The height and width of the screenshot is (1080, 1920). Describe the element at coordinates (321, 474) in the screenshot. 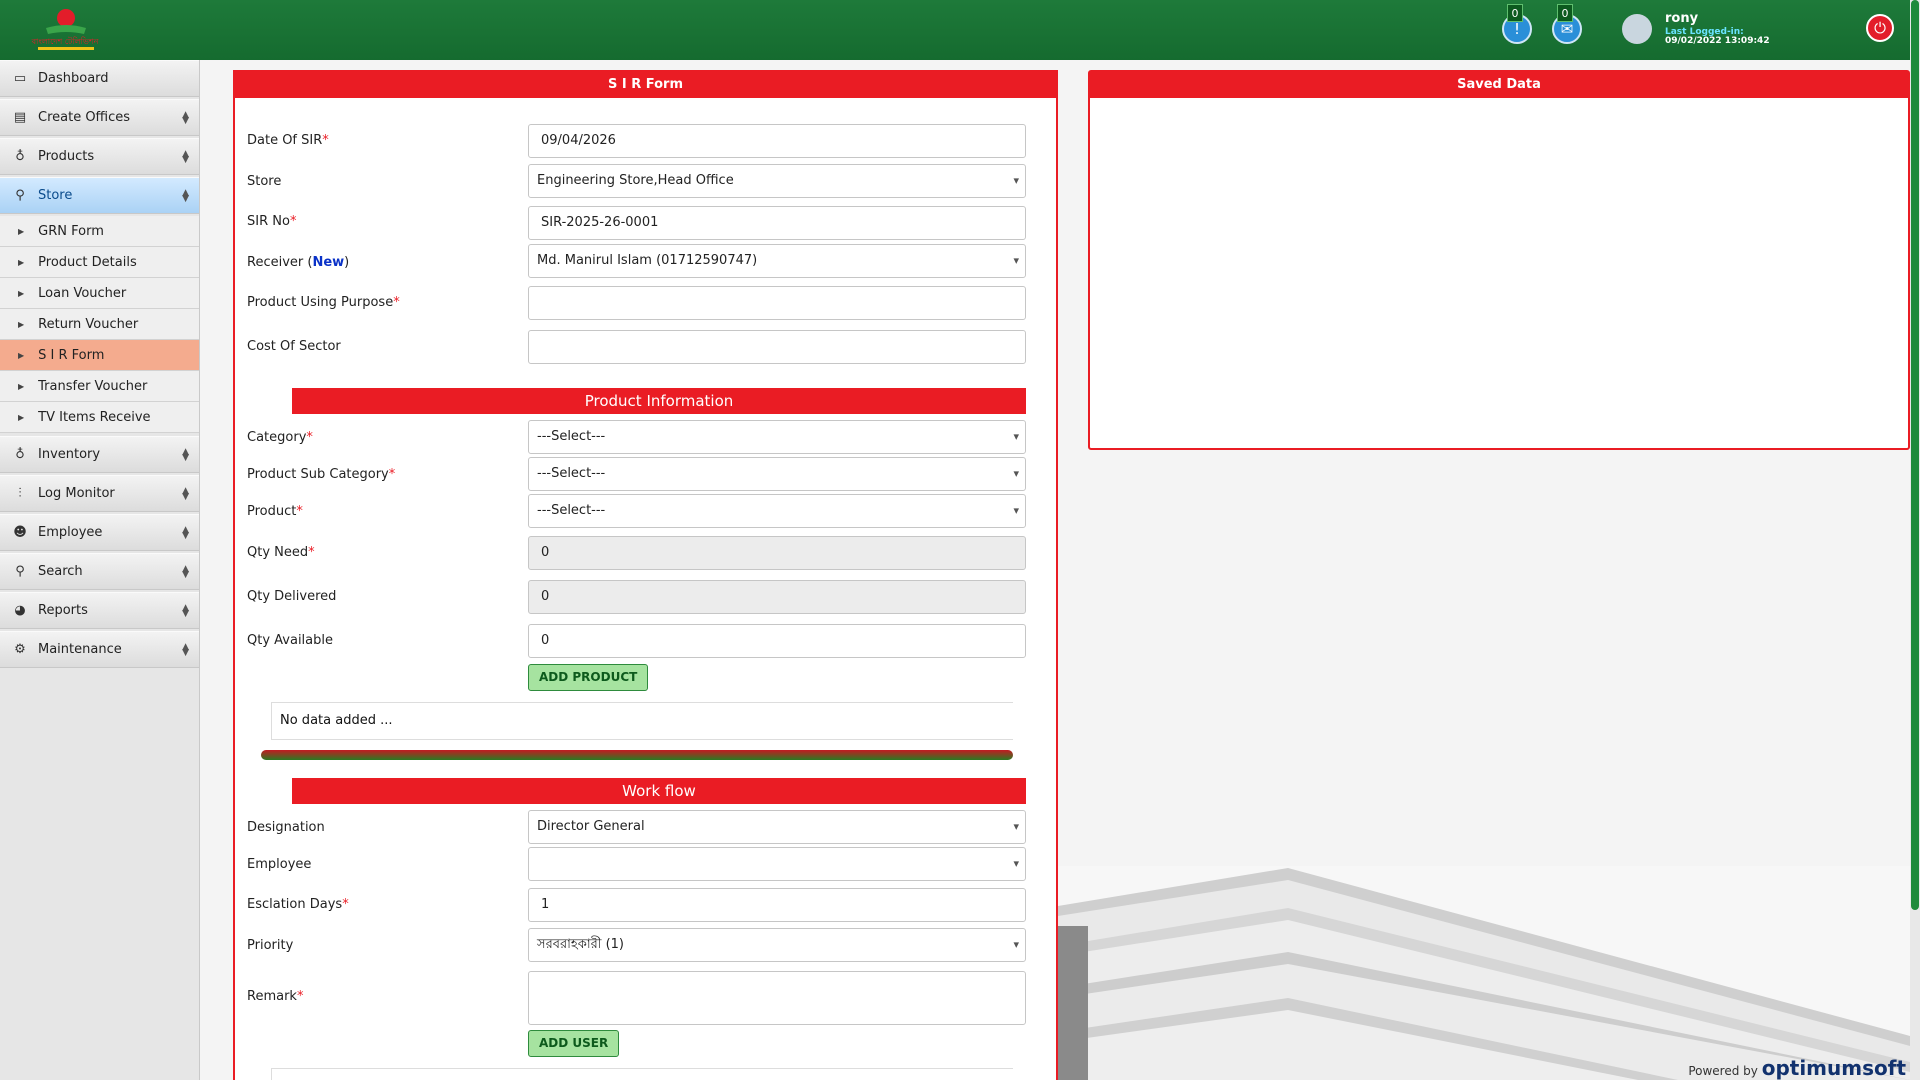

I see `subcategory-label: Product Sub Category*` at that location.